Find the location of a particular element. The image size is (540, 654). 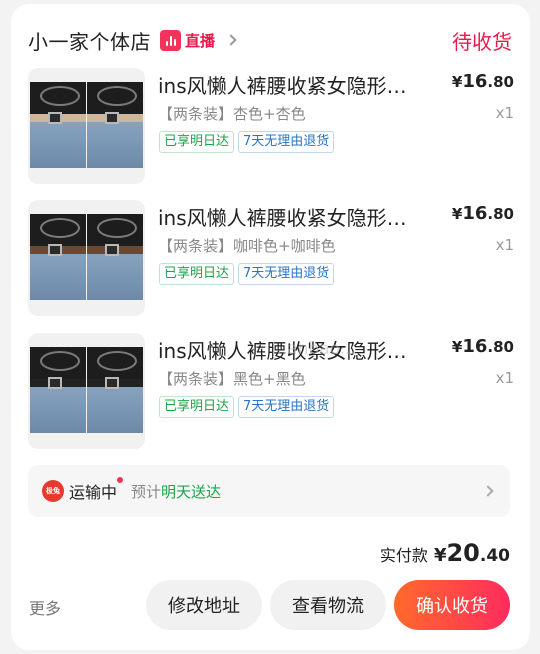

shipping-status: 运输中 is located at coordinates (96, 490).